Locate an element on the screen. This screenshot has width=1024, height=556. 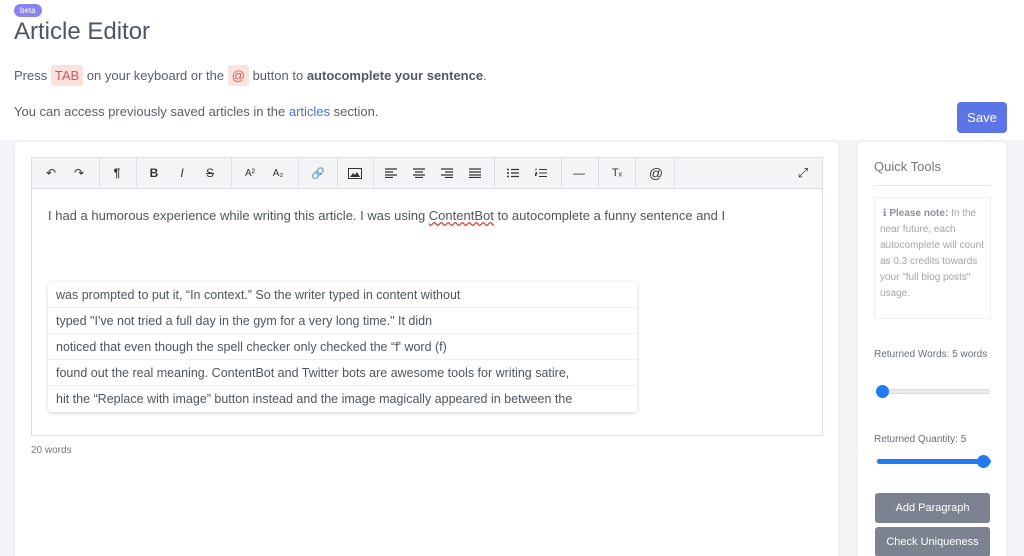
paragraph-format-icon: ¶ is located at coordinates (117, 173).